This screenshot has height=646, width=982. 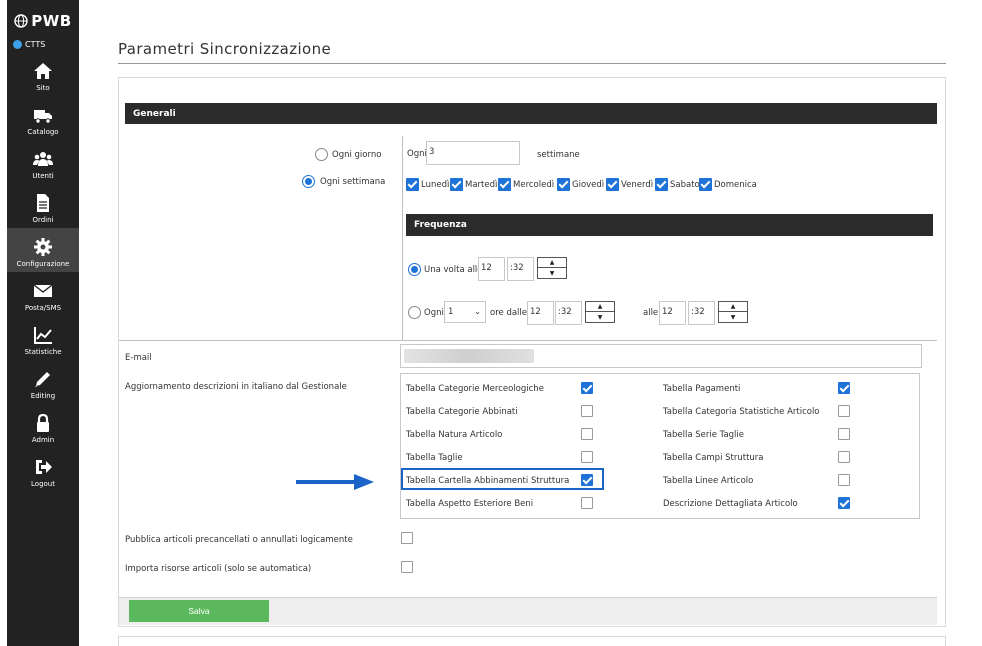 I want to click on radio-ogni-settimana-label: Ogni settimana, so click(x=353, y=182).